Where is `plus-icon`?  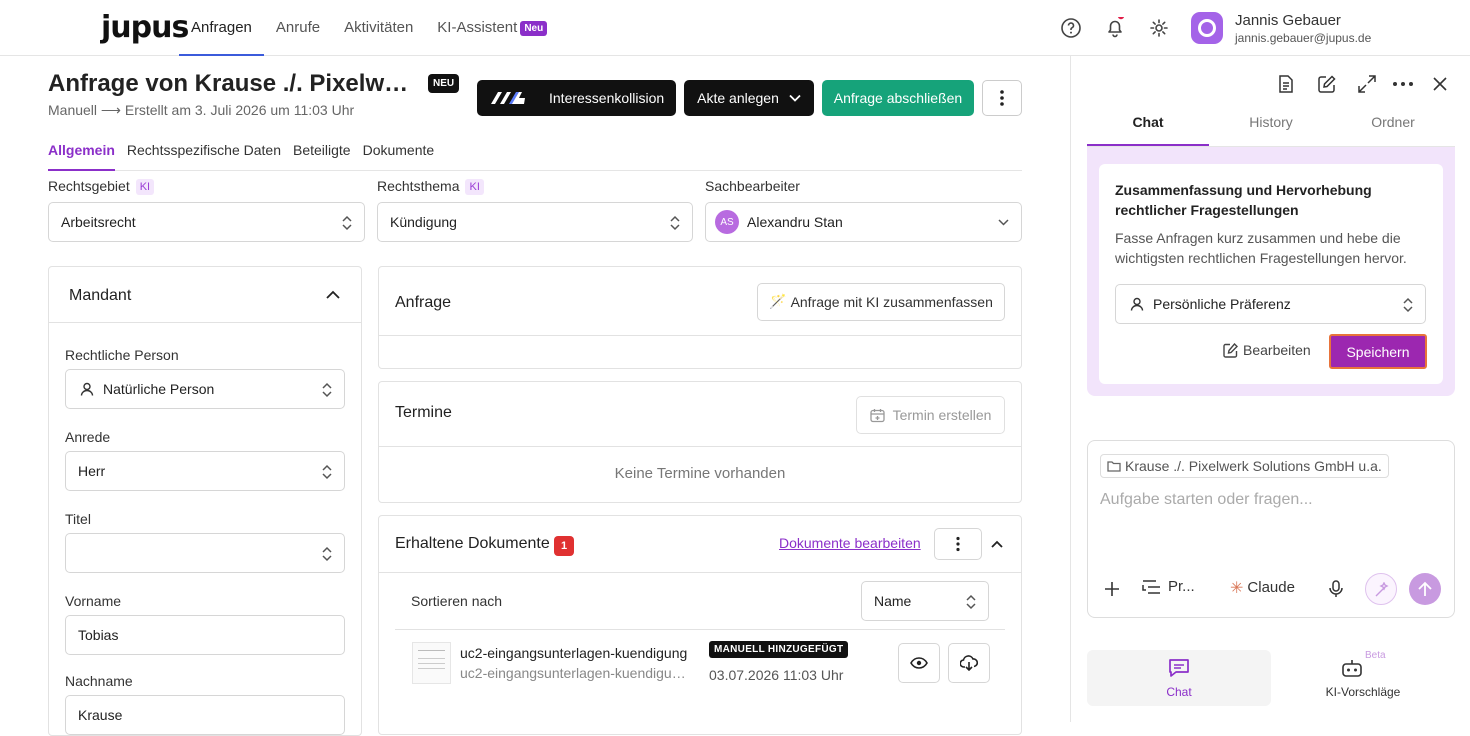 plus-icon is located at coordinates (1112, 589).